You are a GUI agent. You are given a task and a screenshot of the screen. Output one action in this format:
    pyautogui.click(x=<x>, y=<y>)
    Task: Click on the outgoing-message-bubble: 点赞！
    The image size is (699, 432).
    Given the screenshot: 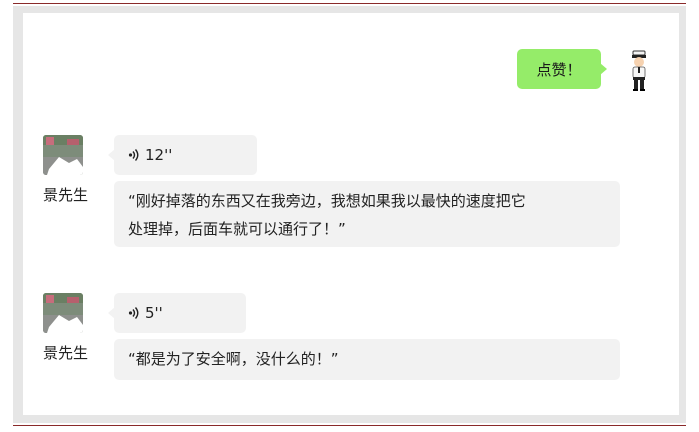 What is the action you would take?
    pyautogui.click(x=562, y=69)
    